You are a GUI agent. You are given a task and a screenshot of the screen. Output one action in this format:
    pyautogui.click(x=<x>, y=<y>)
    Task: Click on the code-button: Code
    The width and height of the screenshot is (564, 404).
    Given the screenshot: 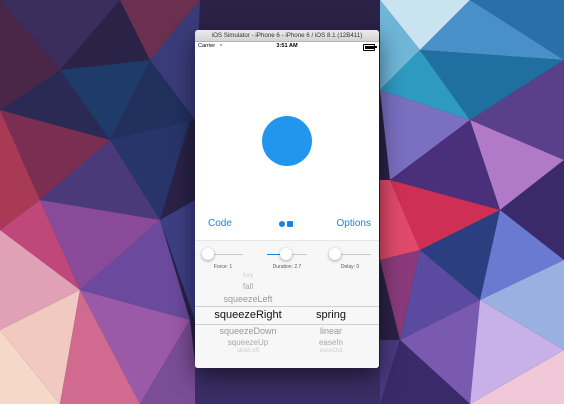 What is the action you would take?
    pyautogui.click(x=220, y=223)
    